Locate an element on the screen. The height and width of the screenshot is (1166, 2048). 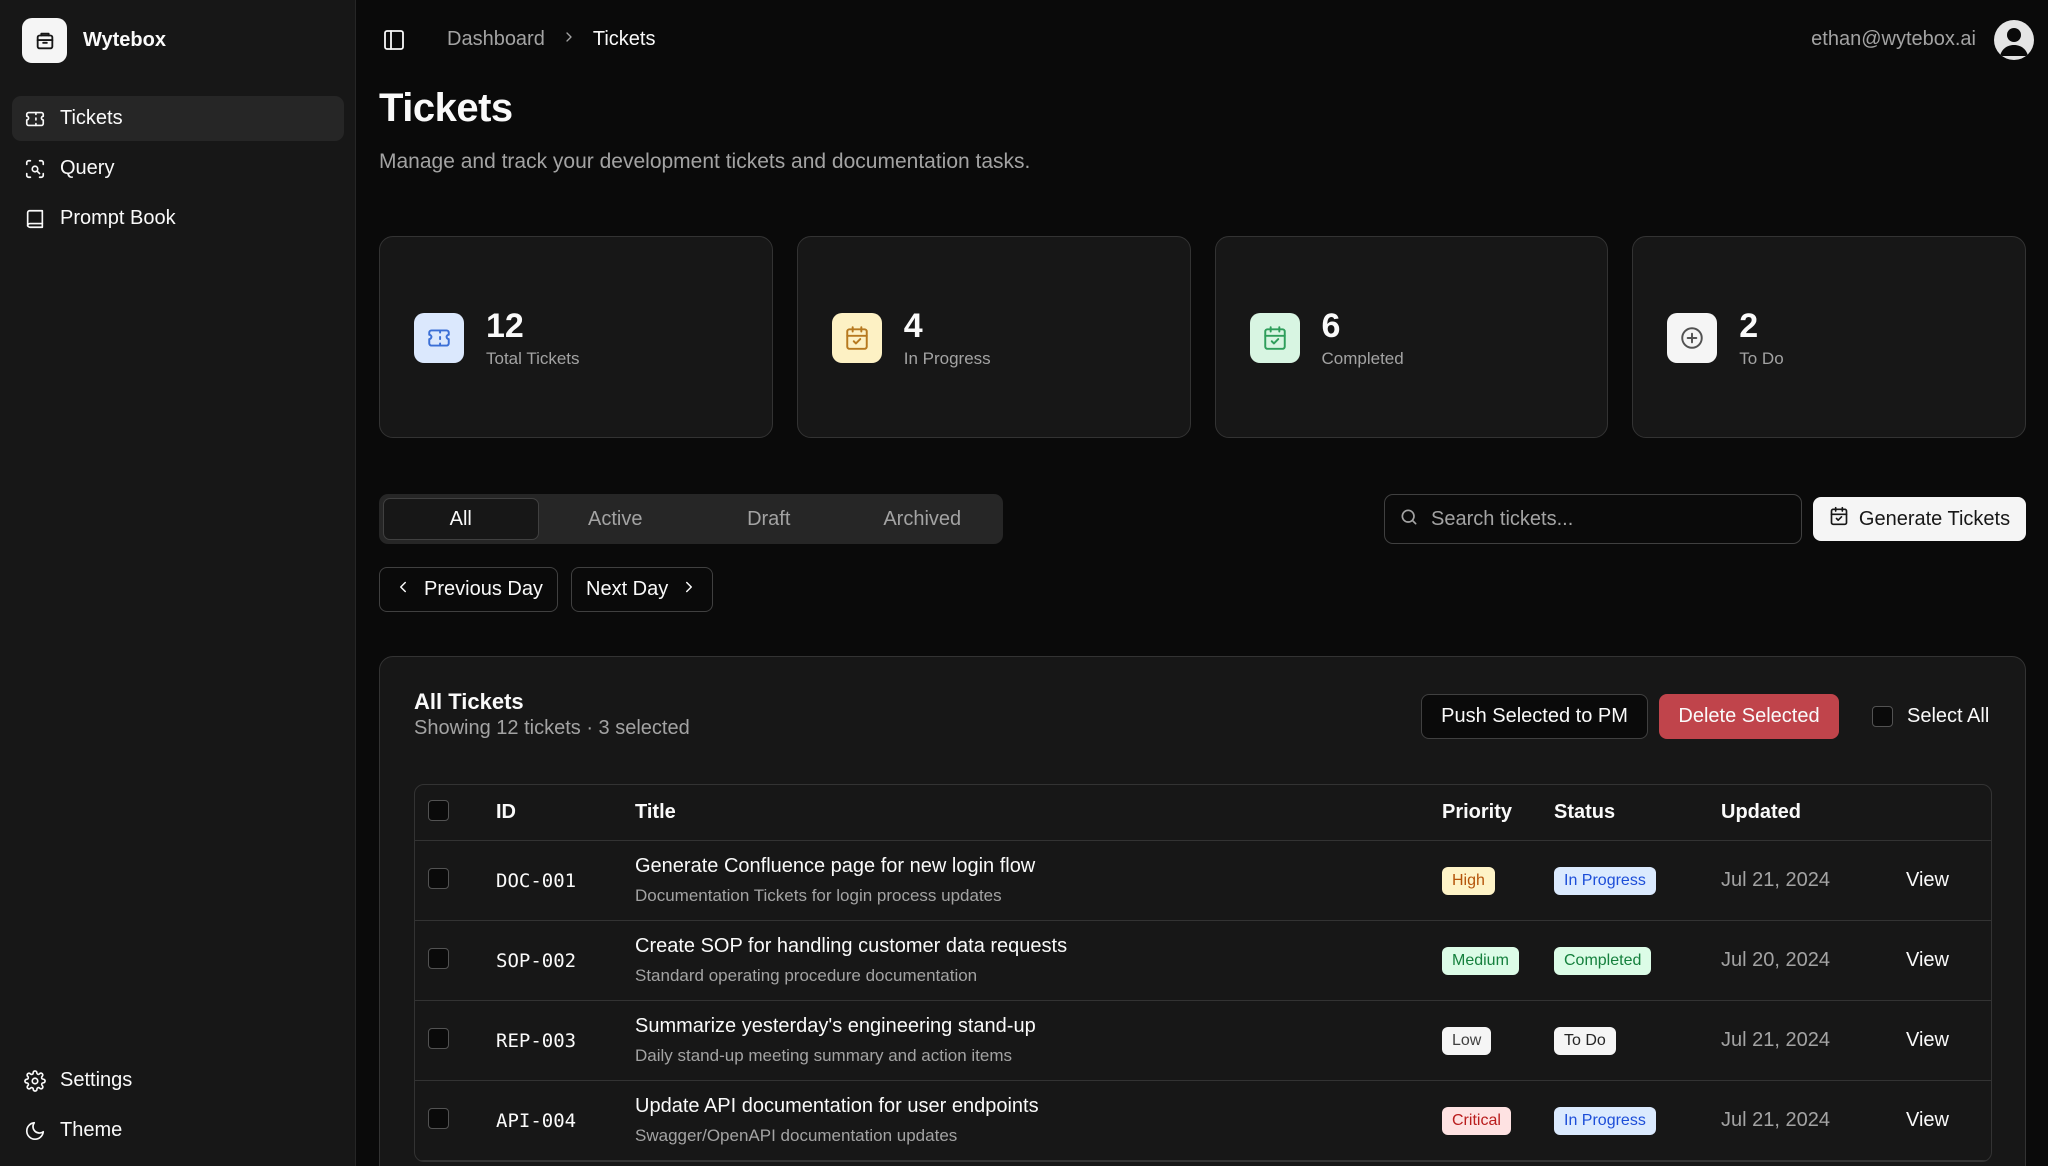
search-box is located at coordinates (1593, 519).